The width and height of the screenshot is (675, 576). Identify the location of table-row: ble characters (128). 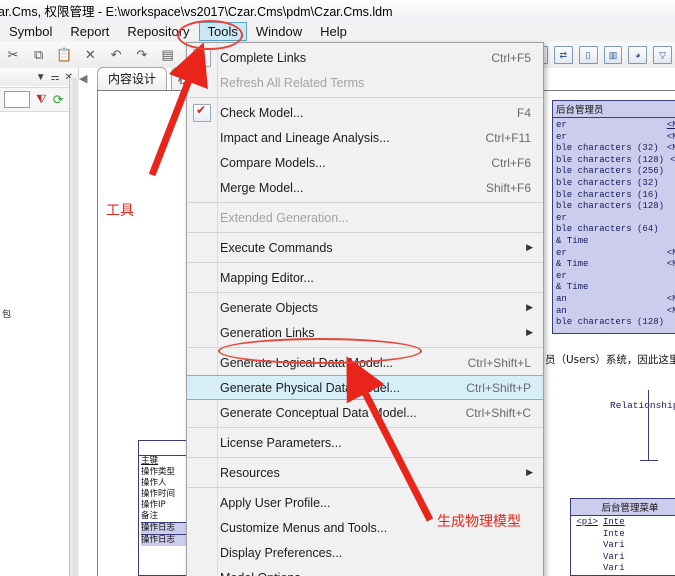
(610, 322).